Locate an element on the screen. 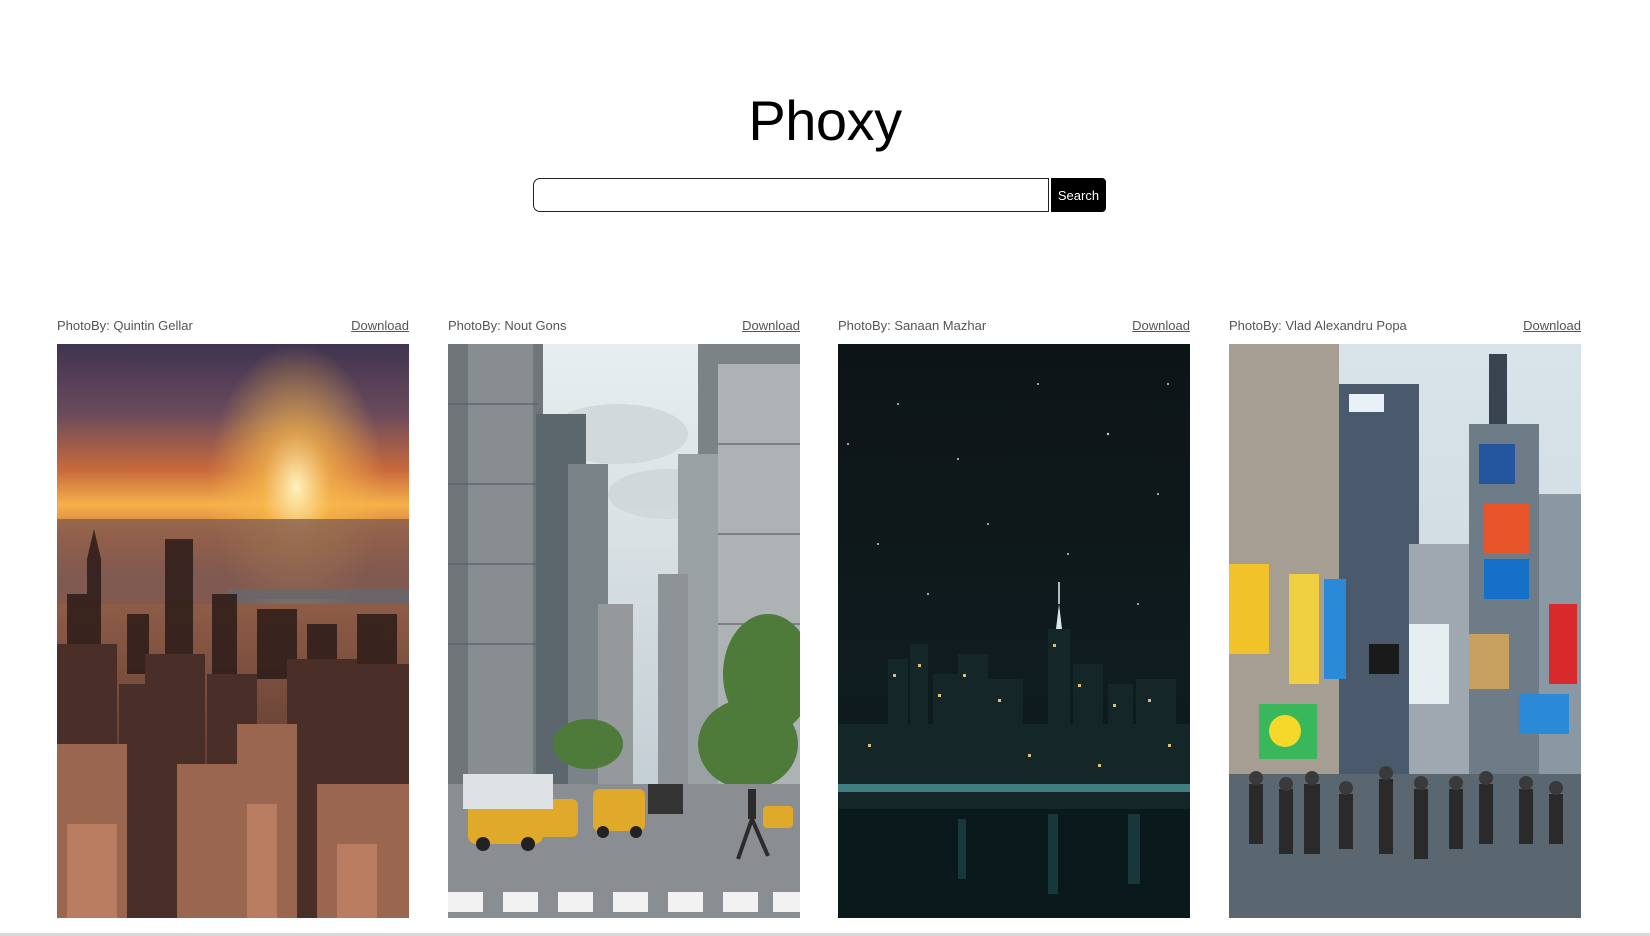 The image size is (1650, 936). photo-card: PhotoBy: Nout Gons Download is located at coordinates (624, 616).